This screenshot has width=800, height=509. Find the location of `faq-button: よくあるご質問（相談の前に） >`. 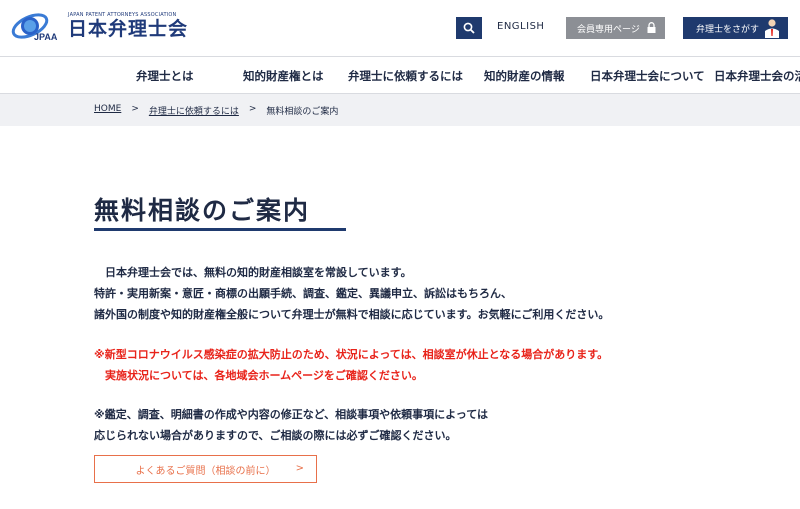

faq-button: よくあるご質問（相談の前に） > is located at coordinates (205, 469).